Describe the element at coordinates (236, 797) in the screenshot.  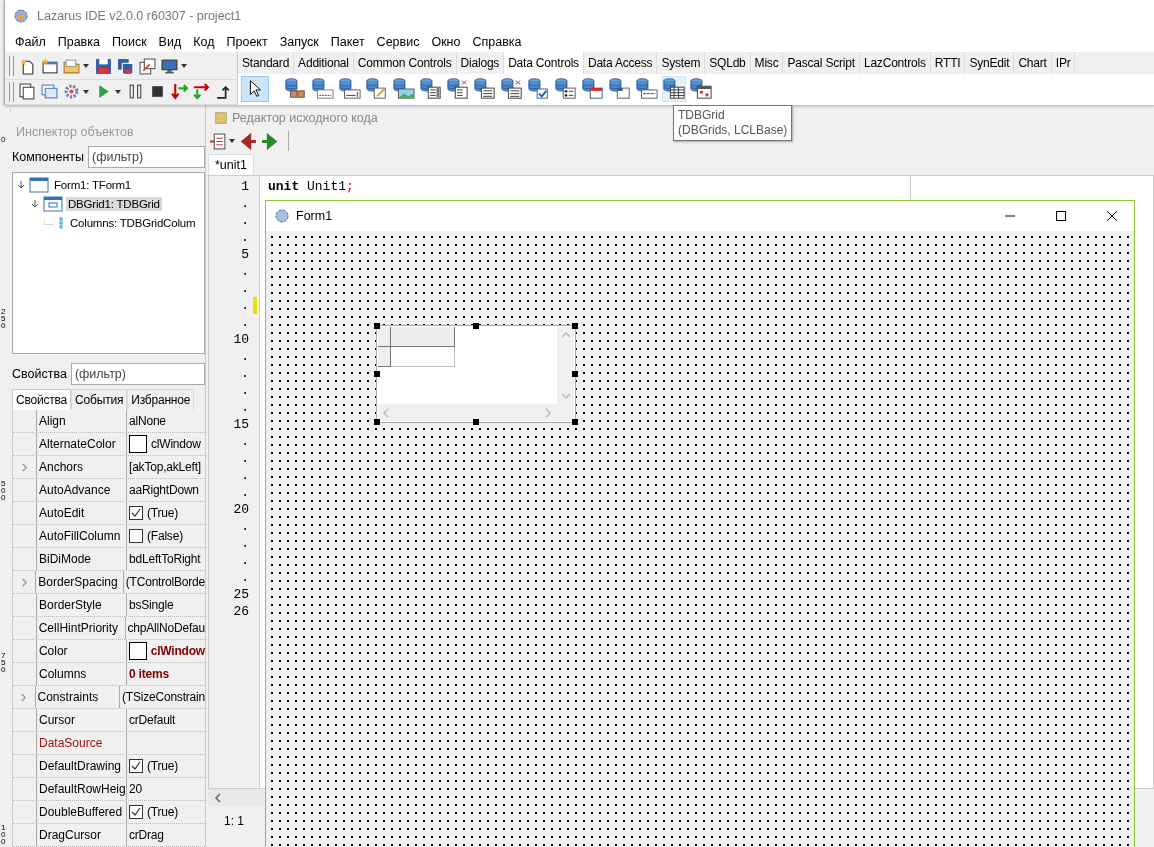
I see `horizontal-scrollbar` at that location.